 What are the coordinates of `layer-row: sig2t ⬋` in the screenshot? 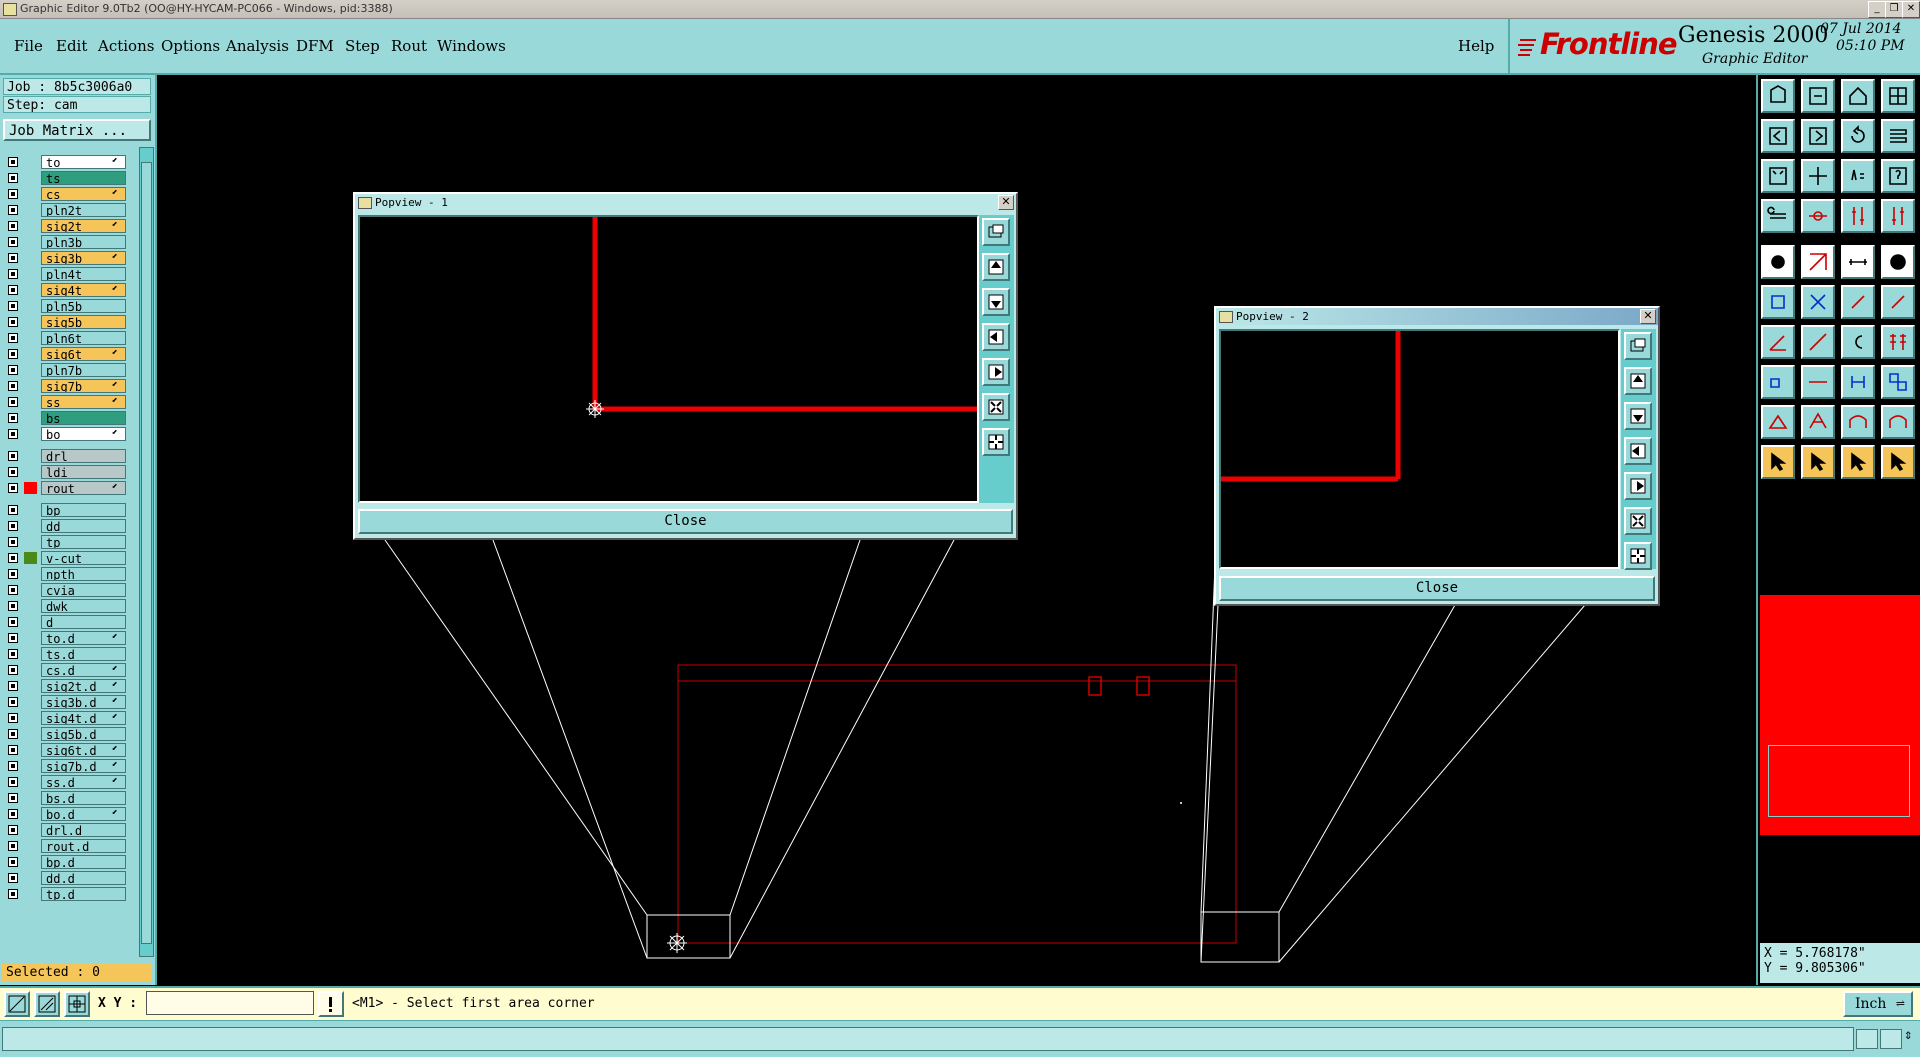 It's located at (65, 226).